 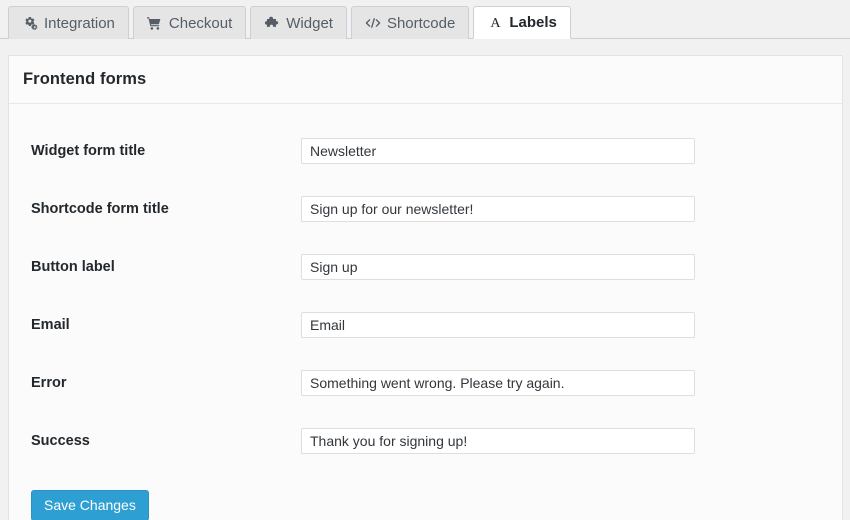 I want to click on button-label-input, so click(x=498, y=267).